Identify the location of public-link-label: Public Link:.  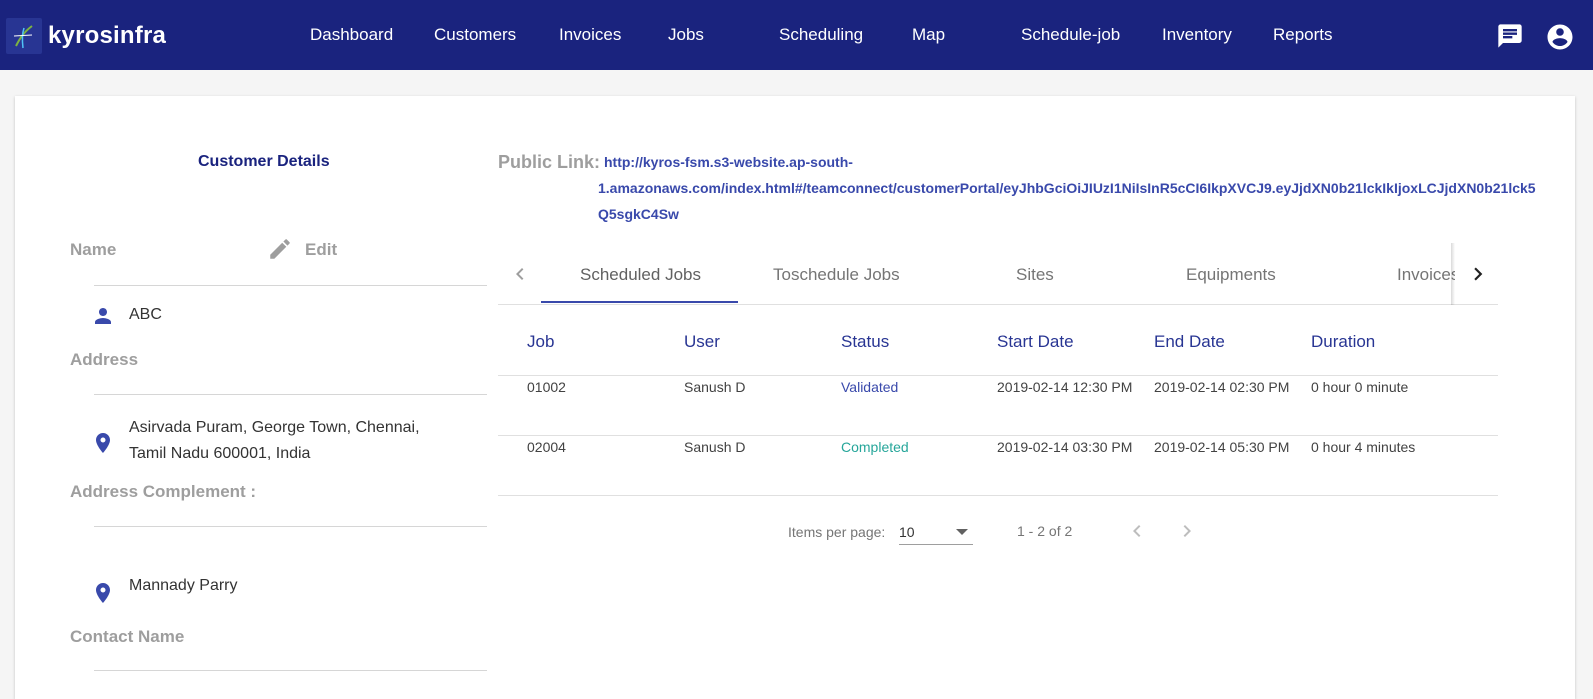
(549, 162).